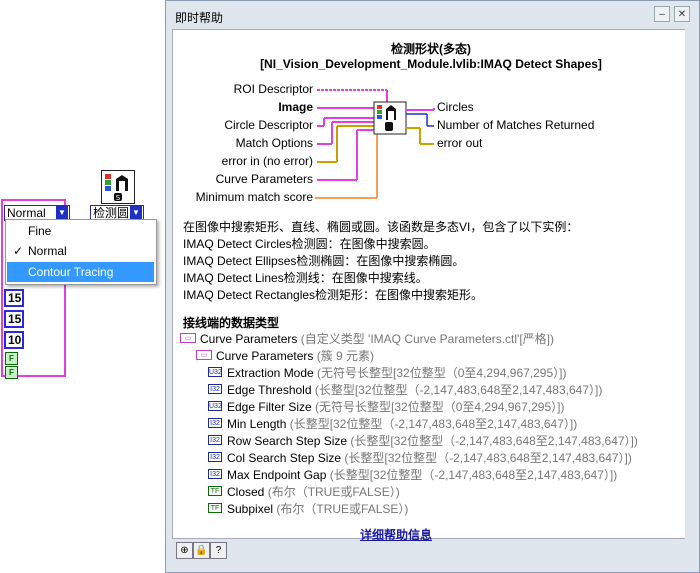 The height and width of the screenshot is (573, 700). I want to click on help-question-icon: ?, so click(218, 550).